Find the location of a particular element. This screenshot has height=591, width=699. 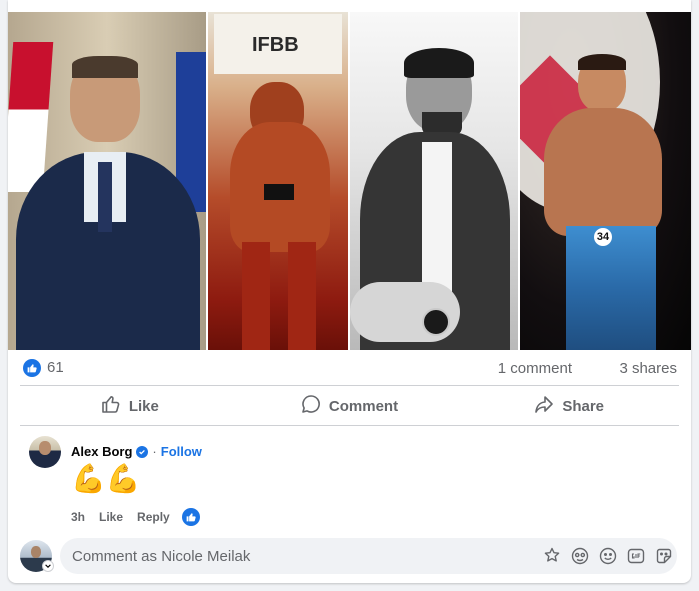

avatar is located at coordinates (45, 452).